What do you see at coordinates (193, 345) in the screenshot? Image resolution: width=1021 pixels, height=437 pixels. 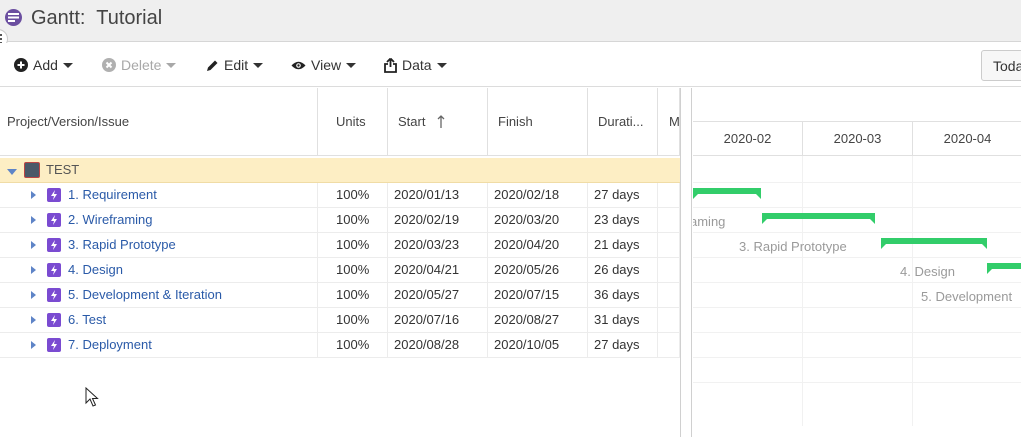 I see `issue-name: 7. Deployment` at bounding box center [193, 345].